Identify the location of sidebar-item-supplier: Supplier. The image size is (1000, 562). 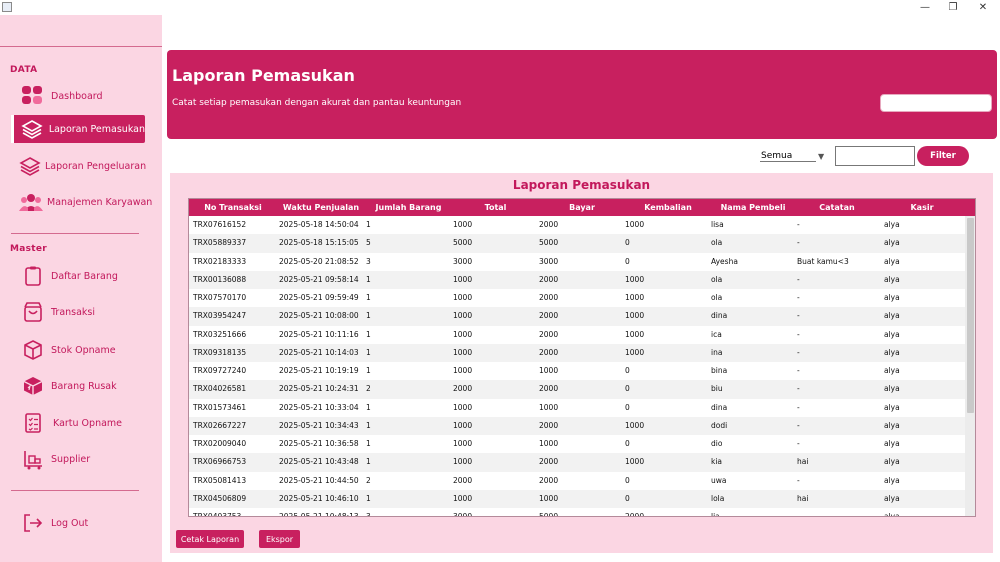
(78, 459).